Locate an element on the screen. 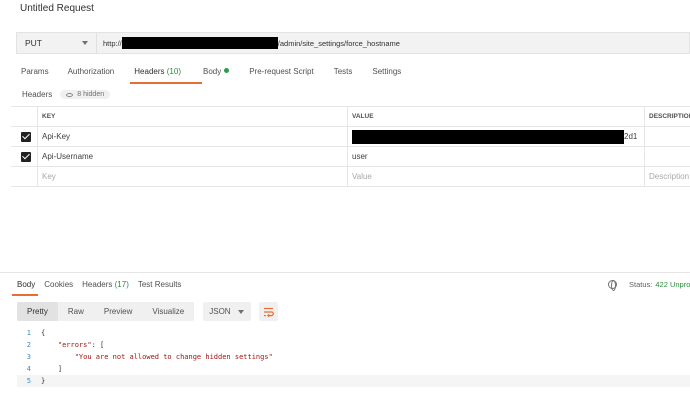 This screenshot has height=401, width=690. request-title: Untitled Request is located at coordinates (57, 8).